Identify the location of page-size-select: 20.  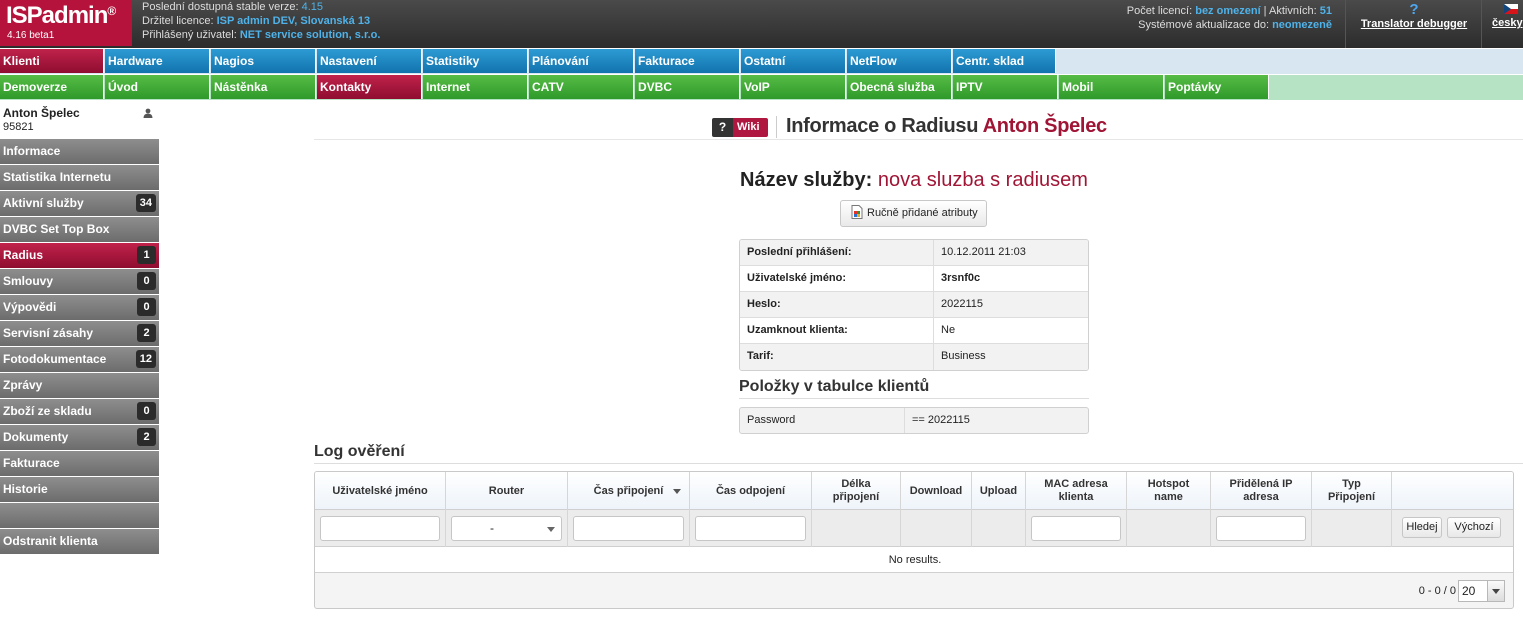
(1481, 591).